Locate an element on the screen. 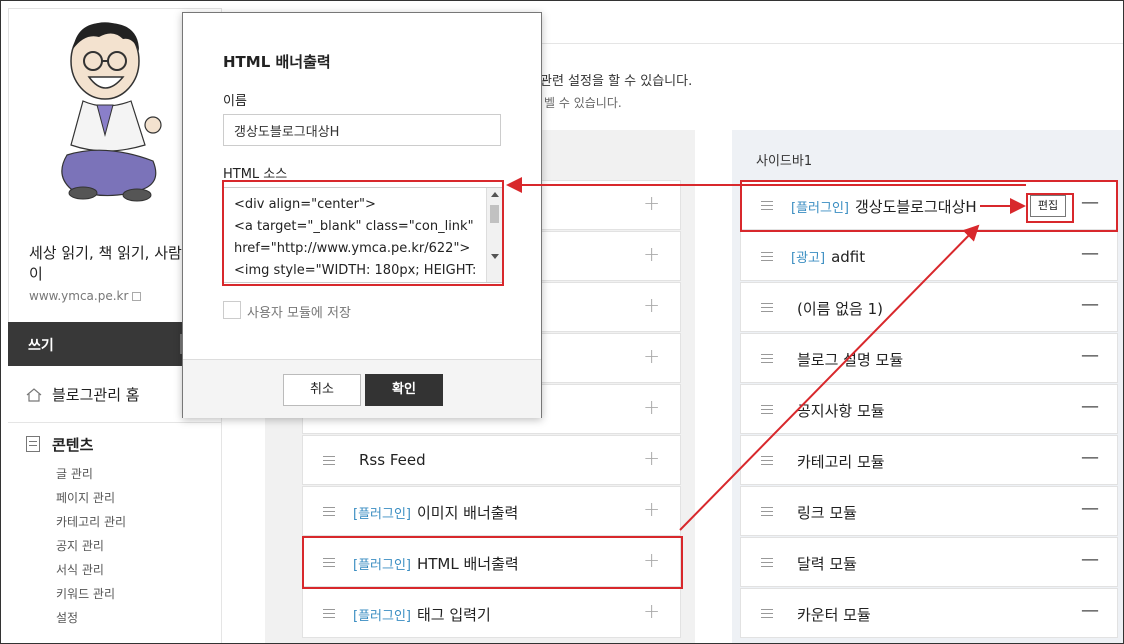  module-name: 공지사항 모듈 is located at coordinates (838, 410).